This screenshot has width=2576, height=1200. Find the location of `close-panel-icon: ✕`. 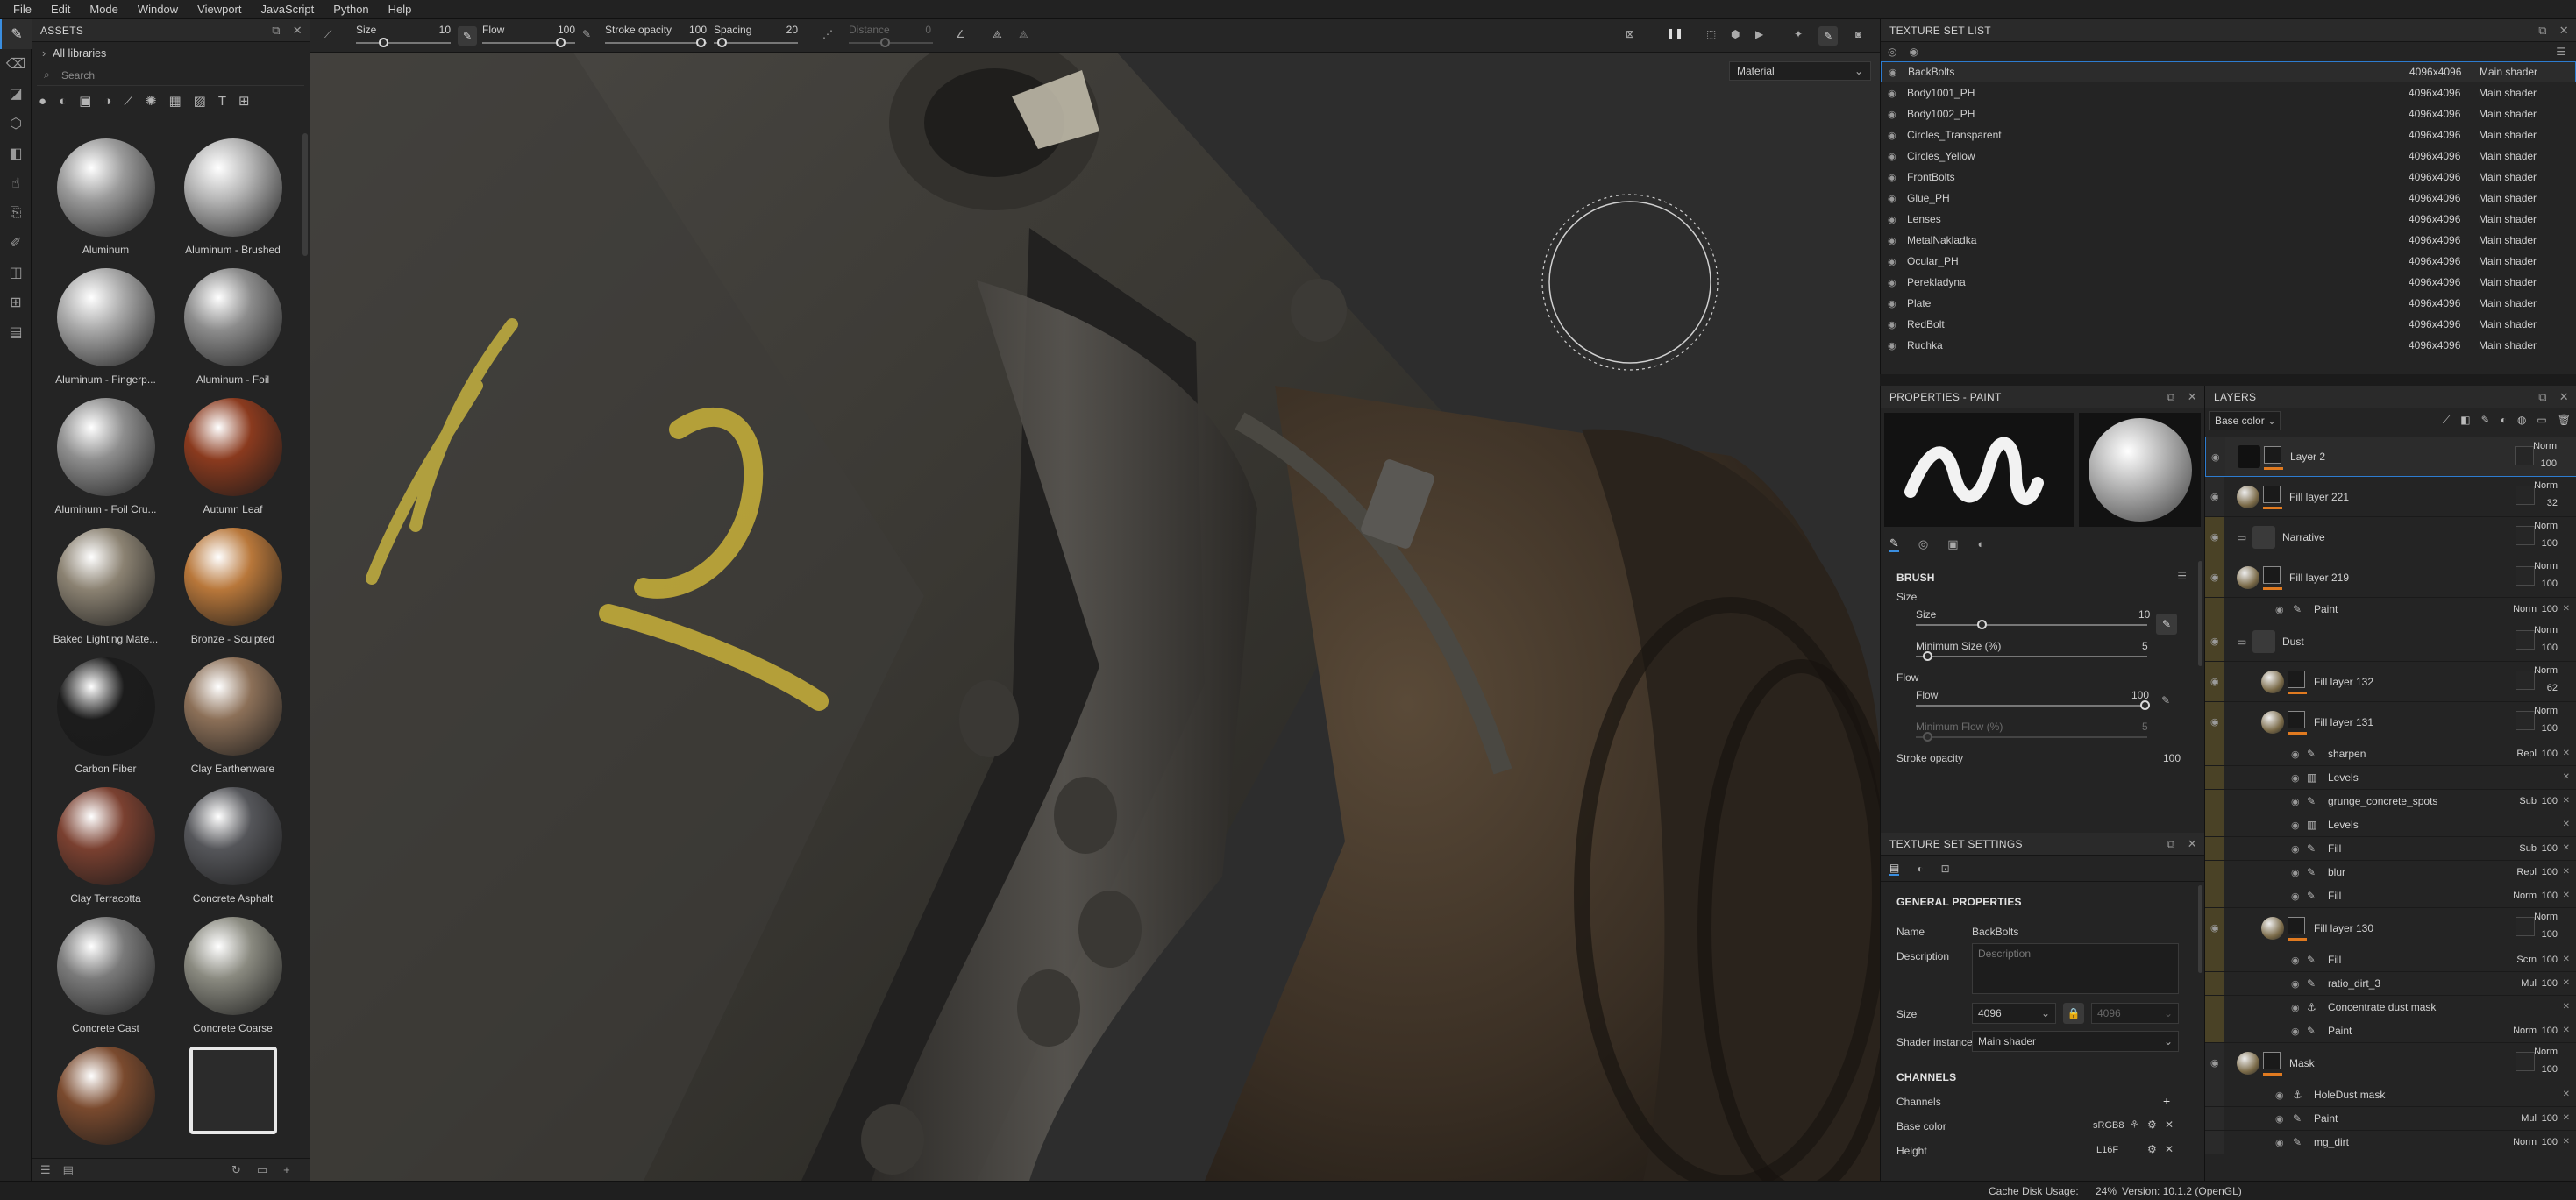

close-panel-icon: ✕ is located at coordinates (2564, 31).